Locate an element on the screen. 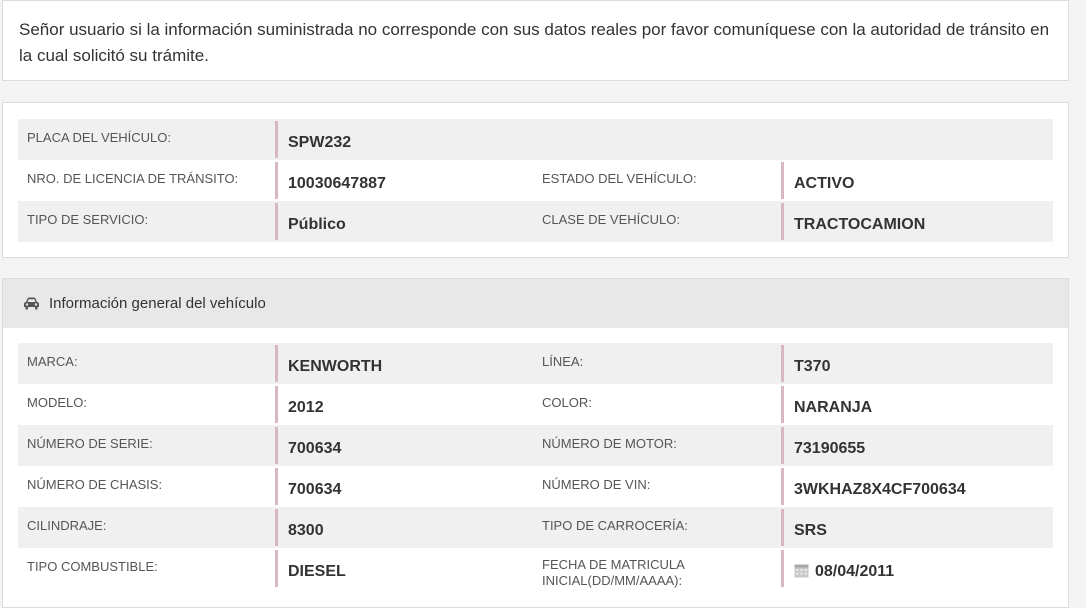  service-type-value: Público is located at coordinates (404, 221).